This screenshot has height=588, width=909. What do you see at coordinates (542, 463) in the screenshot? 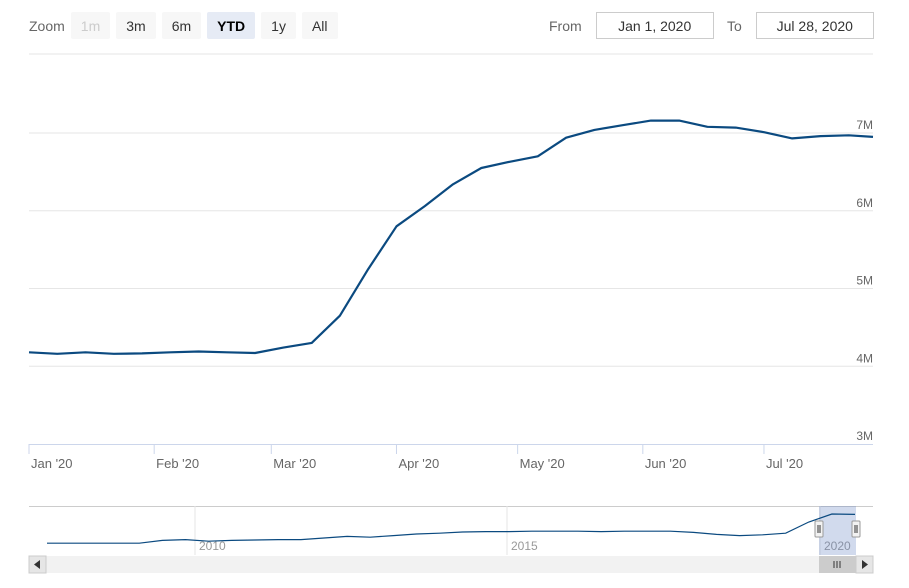
I see `x-tick-label: May '20` at bounding box center [542, 463].